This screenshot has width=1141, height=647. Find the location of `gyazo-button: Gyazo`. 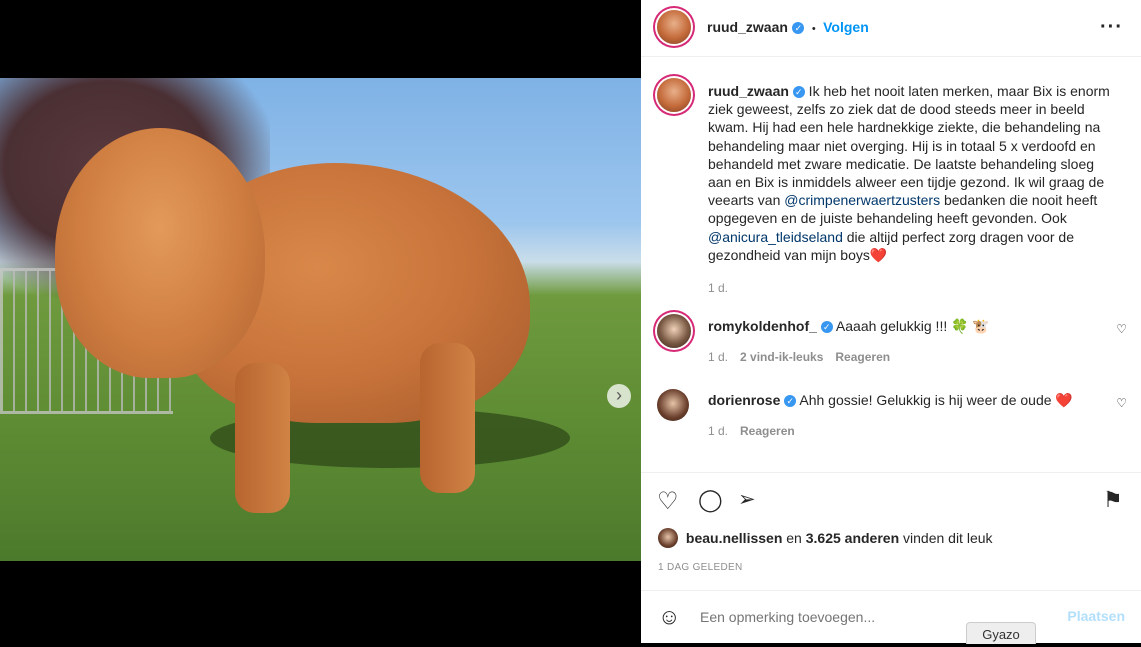

gyazo-button: Gyazo is located at coordinates (1001, 633).